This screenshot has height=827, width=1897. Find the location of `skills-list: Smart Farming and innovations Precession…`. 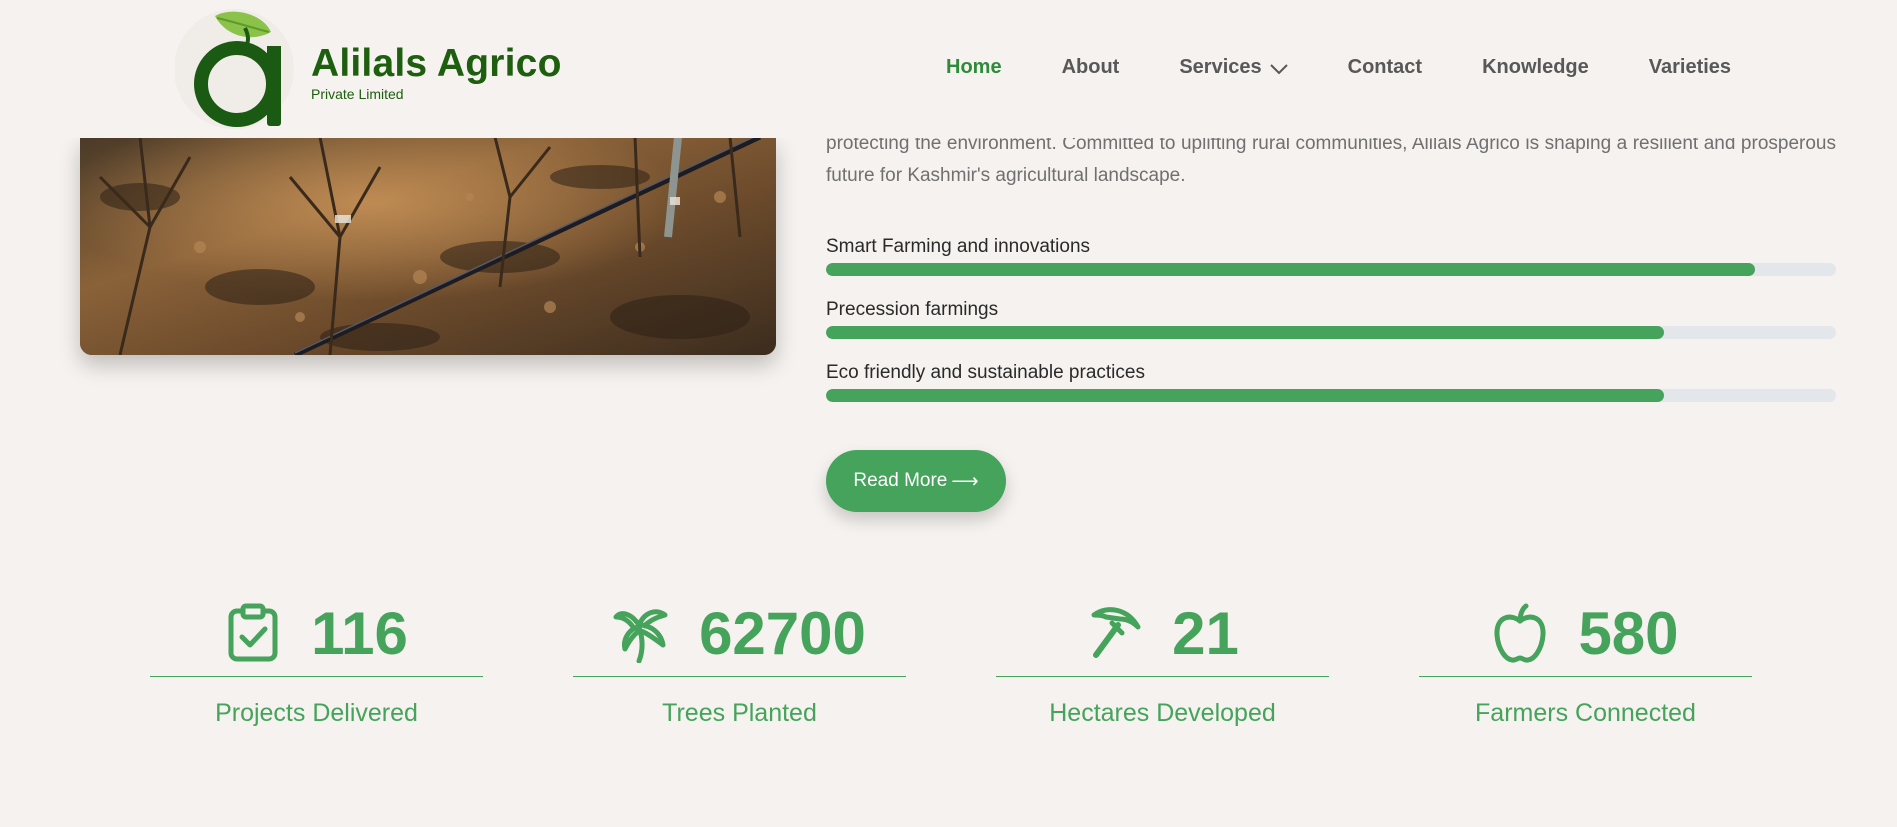

skills-list: Smart Farming and innovations Precession… is located at coordinates (1331, 329).